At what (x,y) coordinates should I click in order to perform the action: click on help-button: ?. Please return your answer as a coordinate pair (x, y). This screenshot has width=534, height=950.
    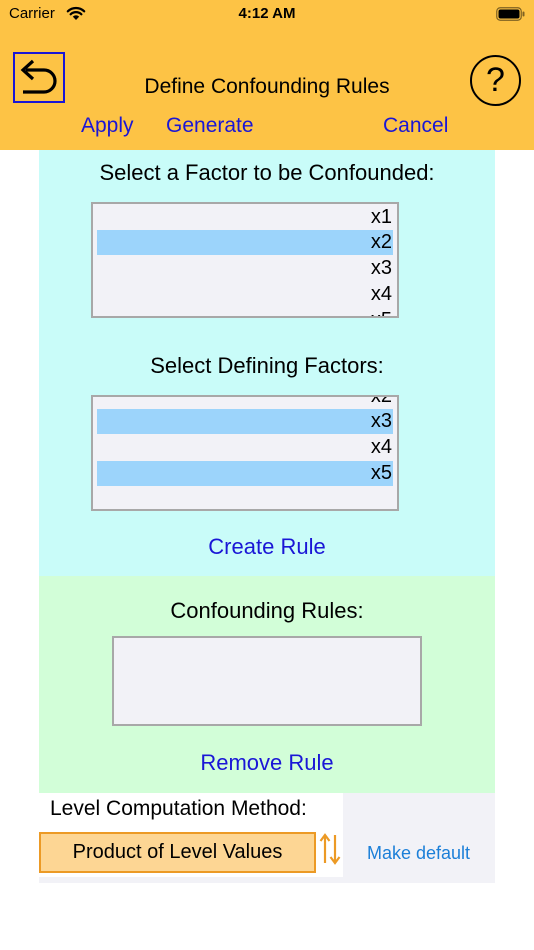
    Looking at the image, I should click on (495, 80).